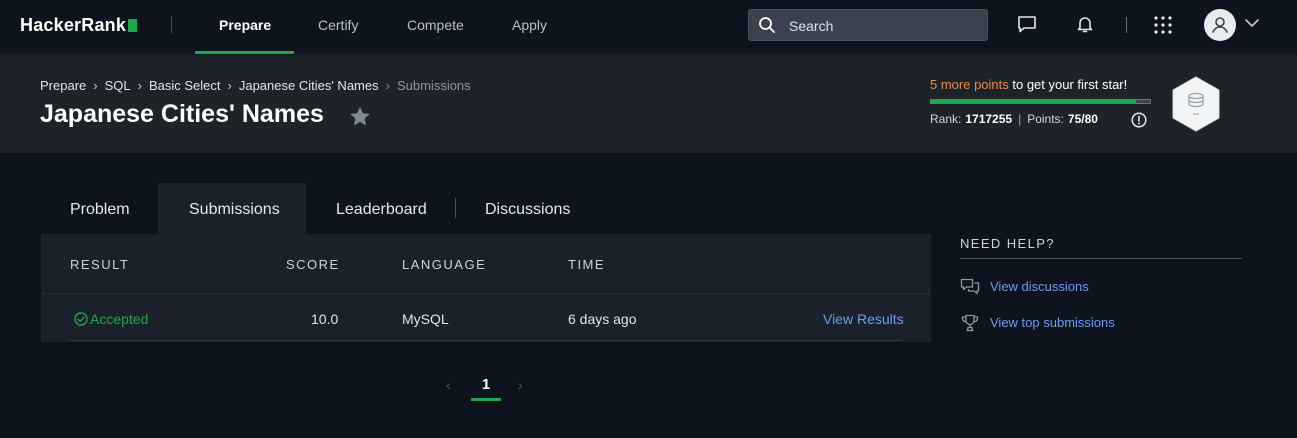  What do you see at coordinates (63, 85) in the screenshot?
I see `breadcrumb-prepare: Prepare` at bounding box center [63, 85].